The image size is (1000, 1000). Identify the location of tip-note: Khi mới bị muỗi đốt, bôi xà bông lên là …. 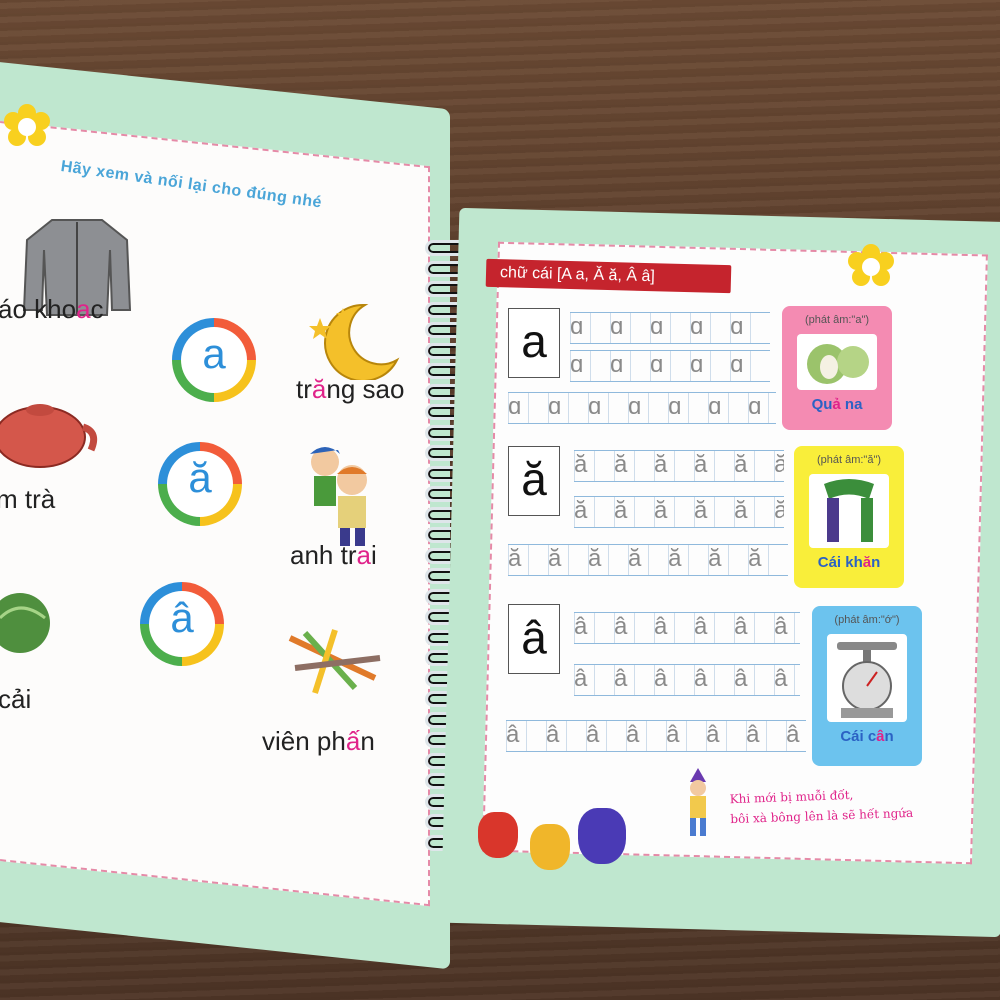
(821, 806).